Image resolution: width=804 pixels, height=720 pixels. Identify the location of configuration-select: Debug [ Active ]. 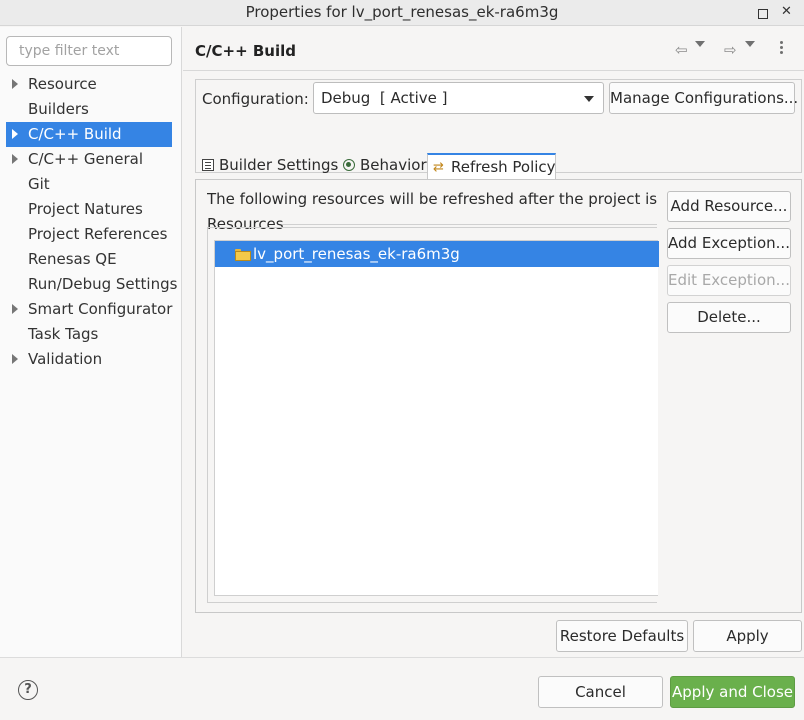
(458, 98).